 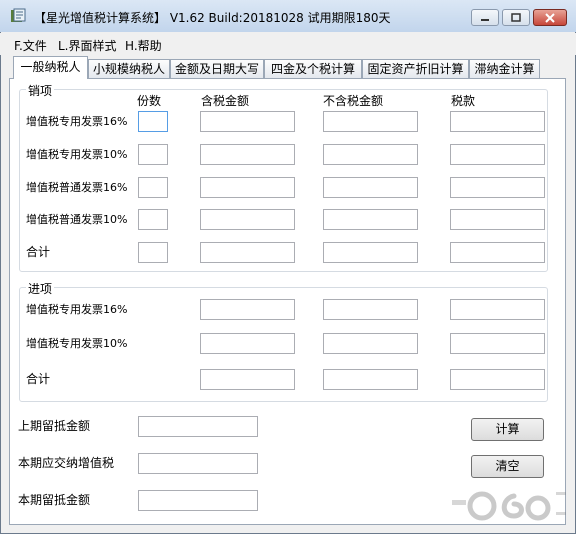 I want to click on current-credit-label: 本期留抵金额, so click(x=54, y=500).